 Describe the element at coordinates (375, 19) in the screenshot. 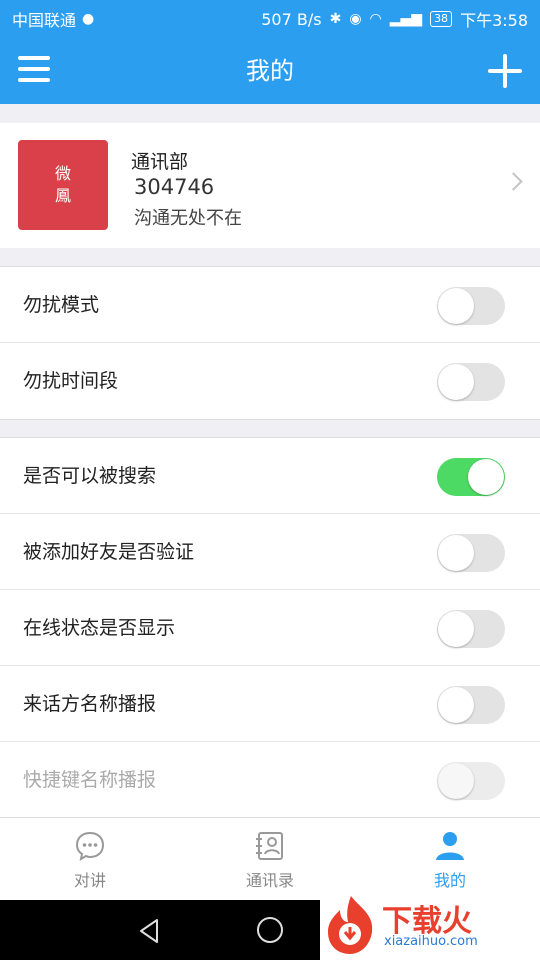

I see `wifi-icon: ◠` at that location.